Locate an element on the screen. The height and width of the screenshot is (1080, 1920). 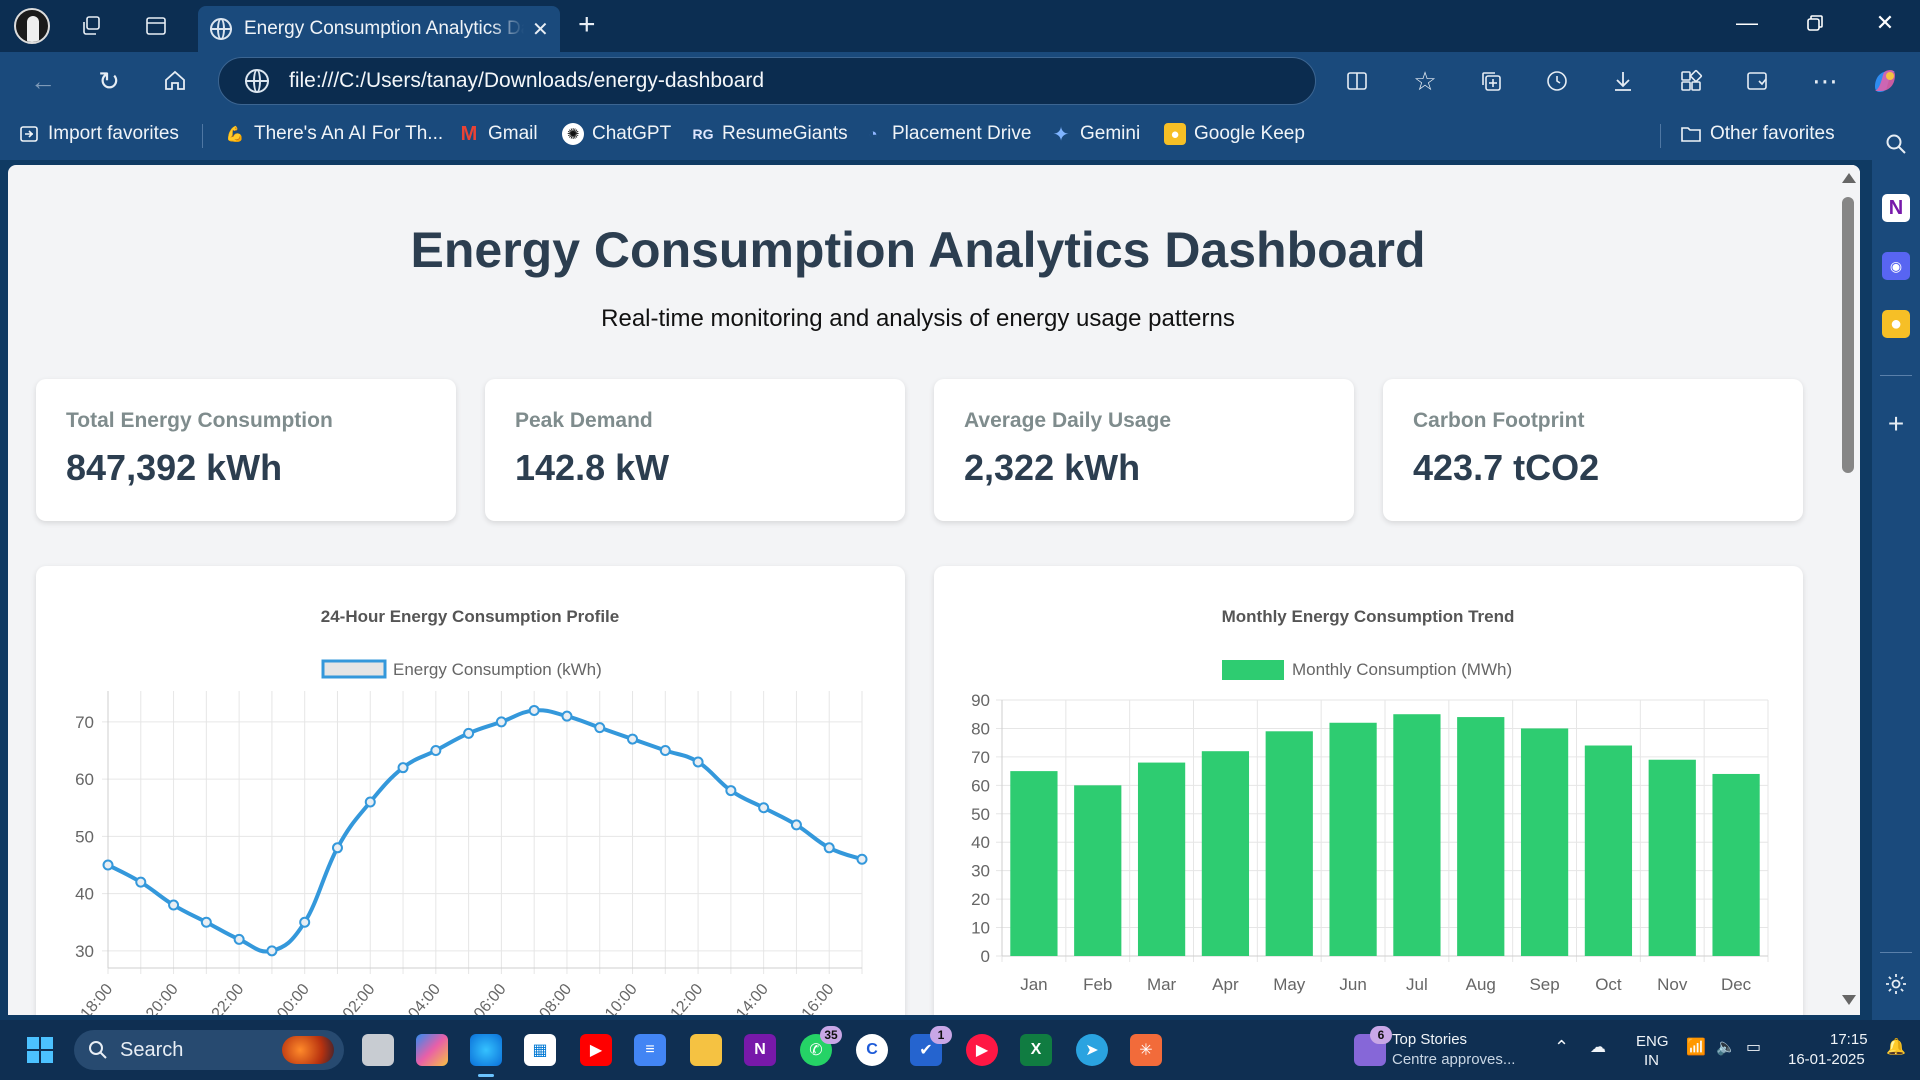
whatsapp-icon: ✆ 35 is located at coordinates (821, 1046).